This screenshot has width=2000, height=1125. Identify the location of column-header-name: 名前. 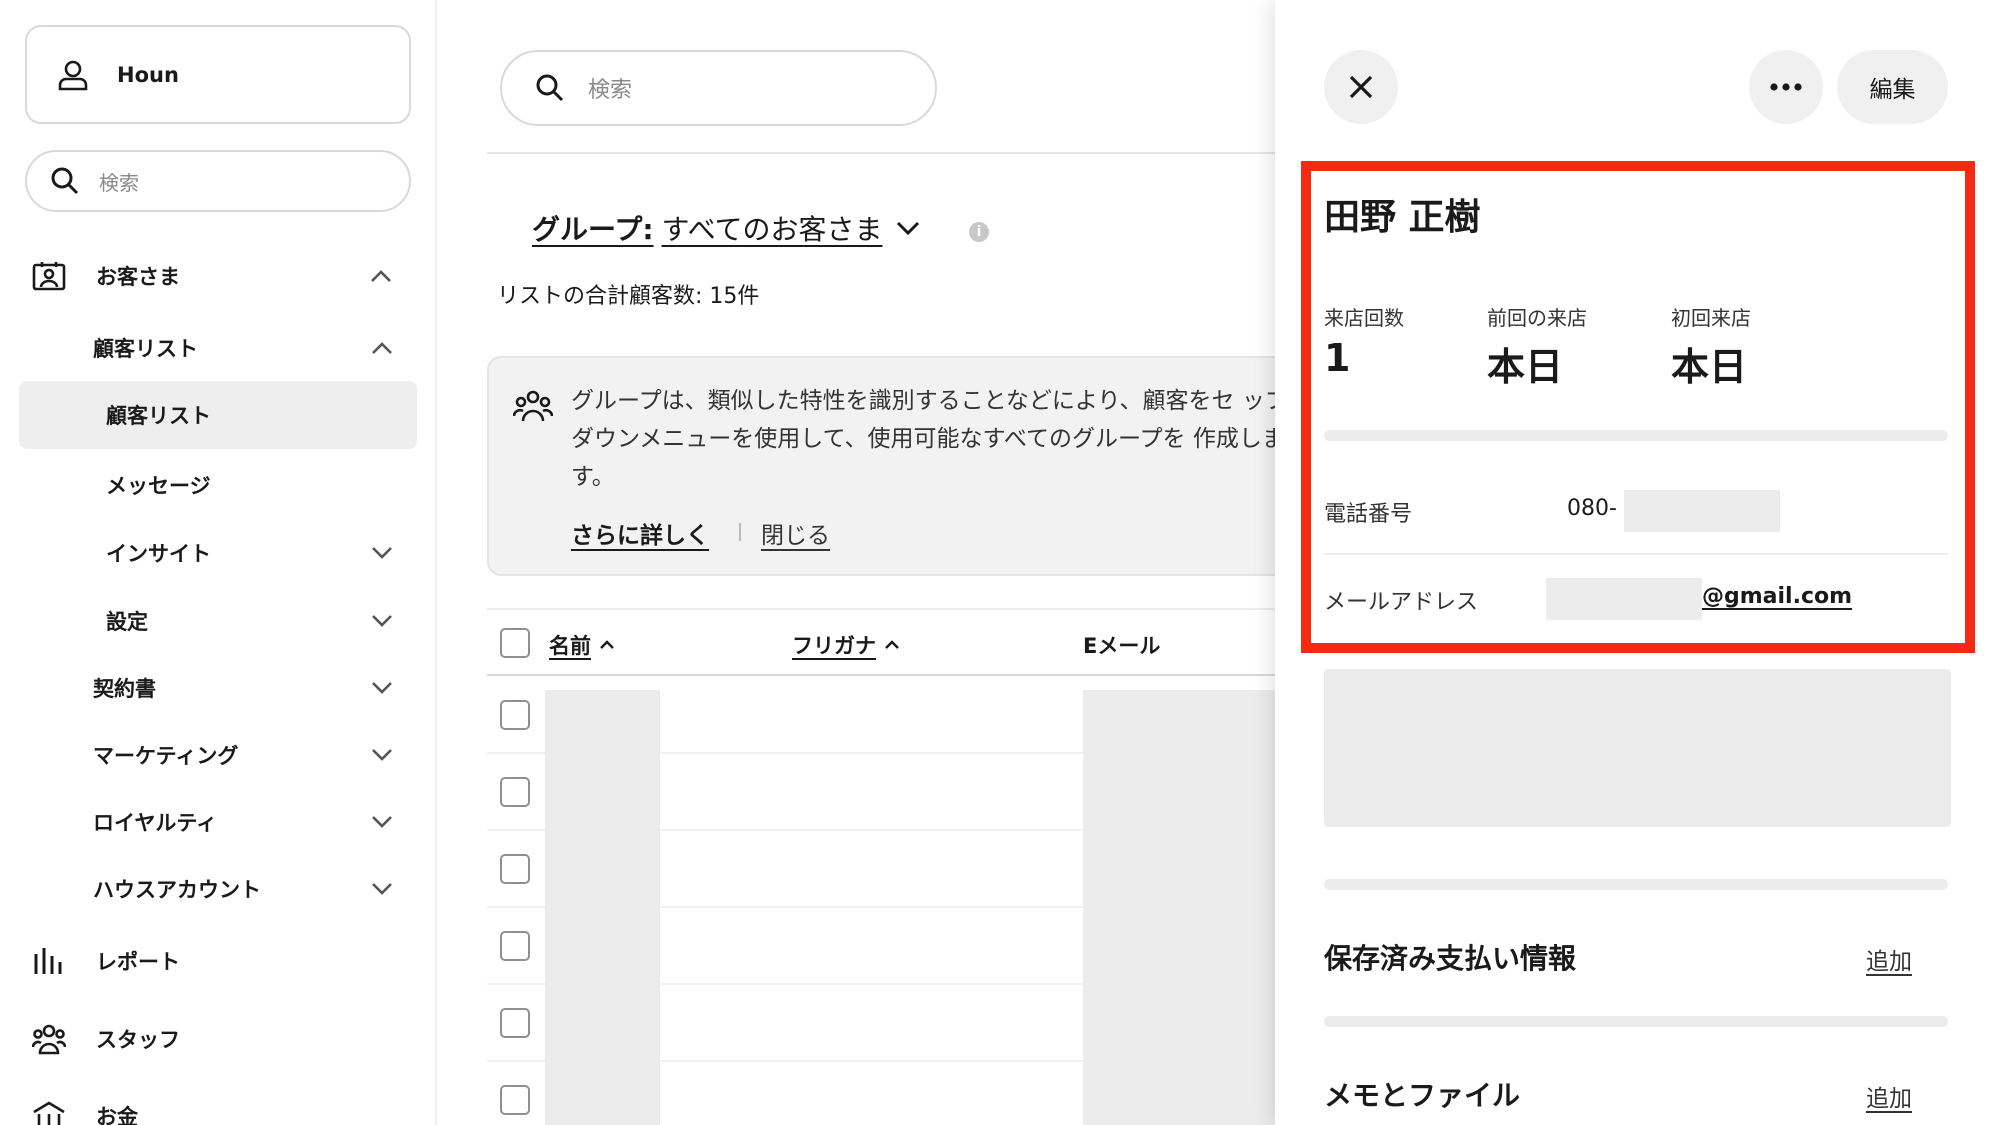
(582, 645).